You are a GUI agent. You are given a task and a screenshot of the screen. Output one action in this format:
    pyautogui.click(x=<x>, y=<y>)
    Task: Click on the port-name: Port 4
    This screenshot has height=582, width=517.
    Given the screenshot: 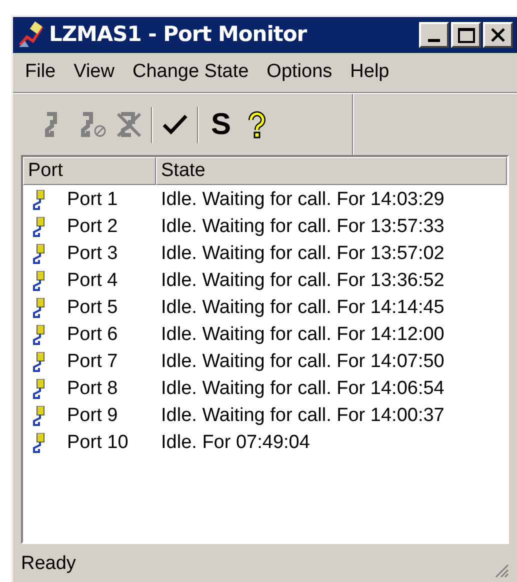 What is the action you would take?
    pyautogui.click(x=92, y=281)
    